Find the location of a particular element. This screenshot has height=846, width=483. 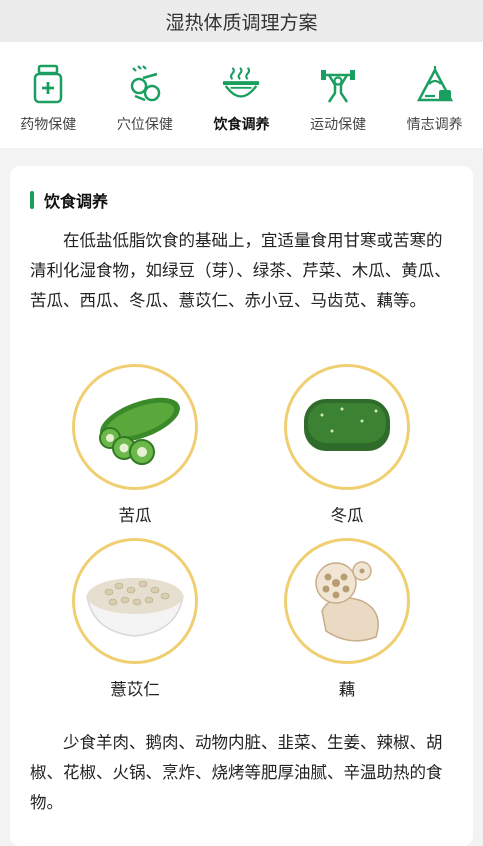

lotus-root-image is located at coordinates (347, 601).